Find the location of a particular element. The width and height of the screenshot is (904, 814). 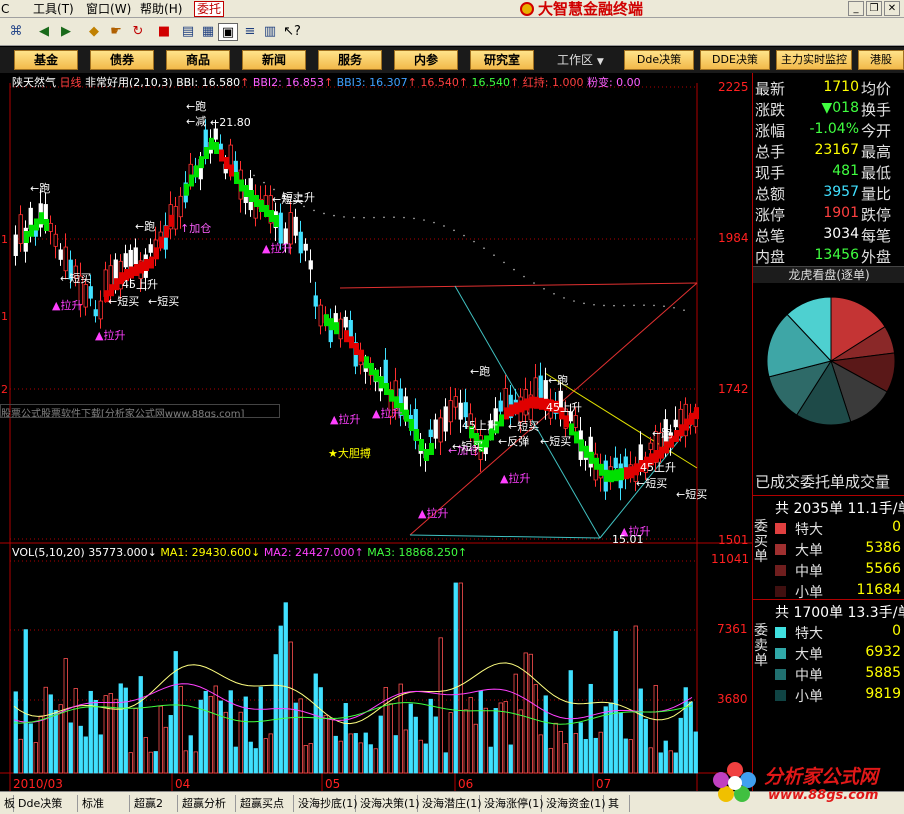

nav-bond-button: 债券 is located at coordinates (122, 60).